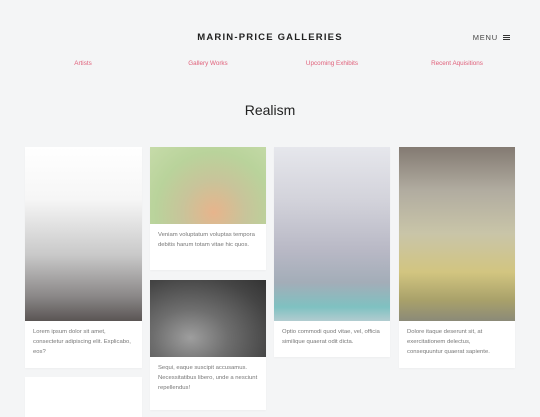 Image resolution: width=540 pixels, height=417 pixels. Describe the element at coordinates (270, 110) in the screenshot. I see `page-title: Realism` at that location.